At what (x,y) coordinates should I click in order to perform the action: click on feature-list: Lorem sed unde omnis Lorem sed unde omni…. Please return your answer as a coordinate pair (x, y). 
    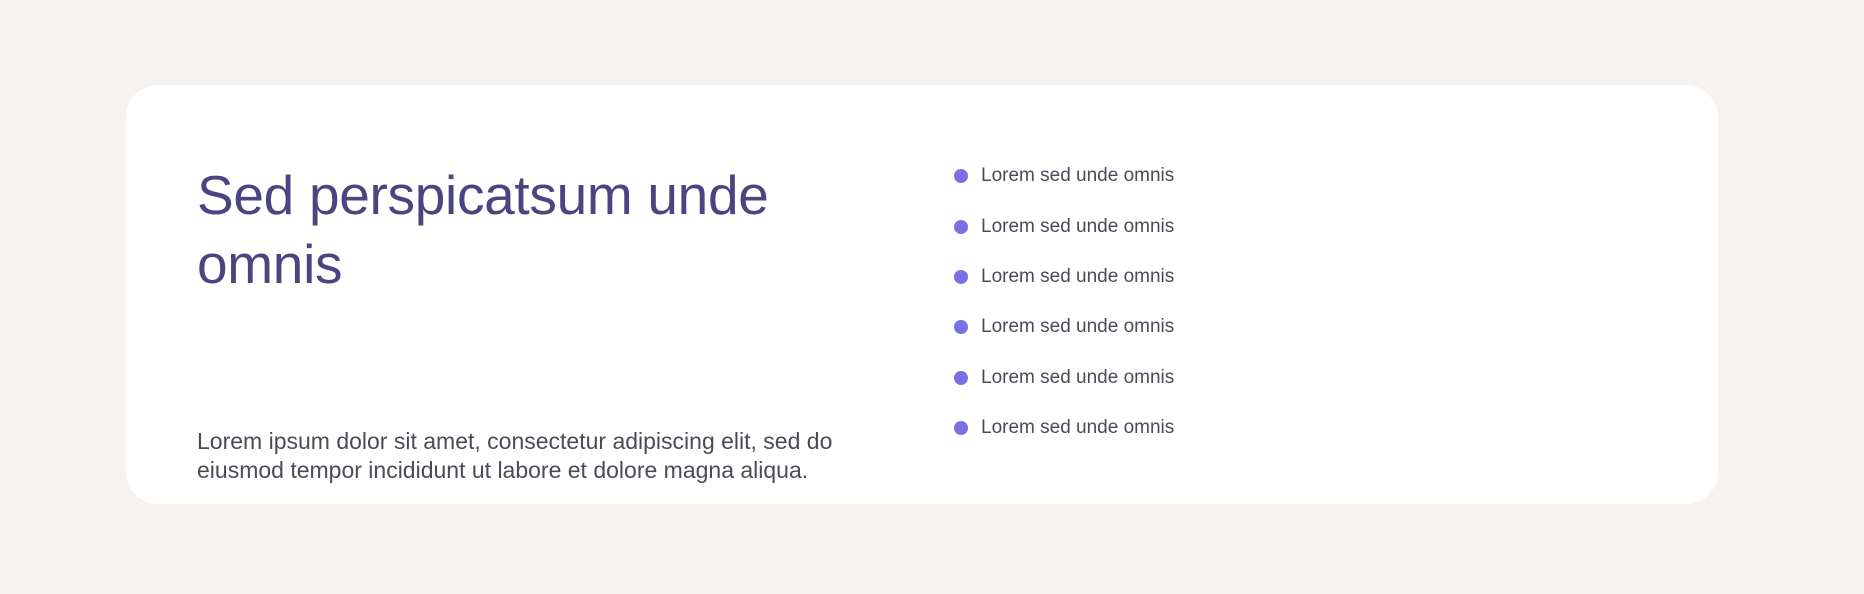
    Looking at the image, I should click on (1064, 302).